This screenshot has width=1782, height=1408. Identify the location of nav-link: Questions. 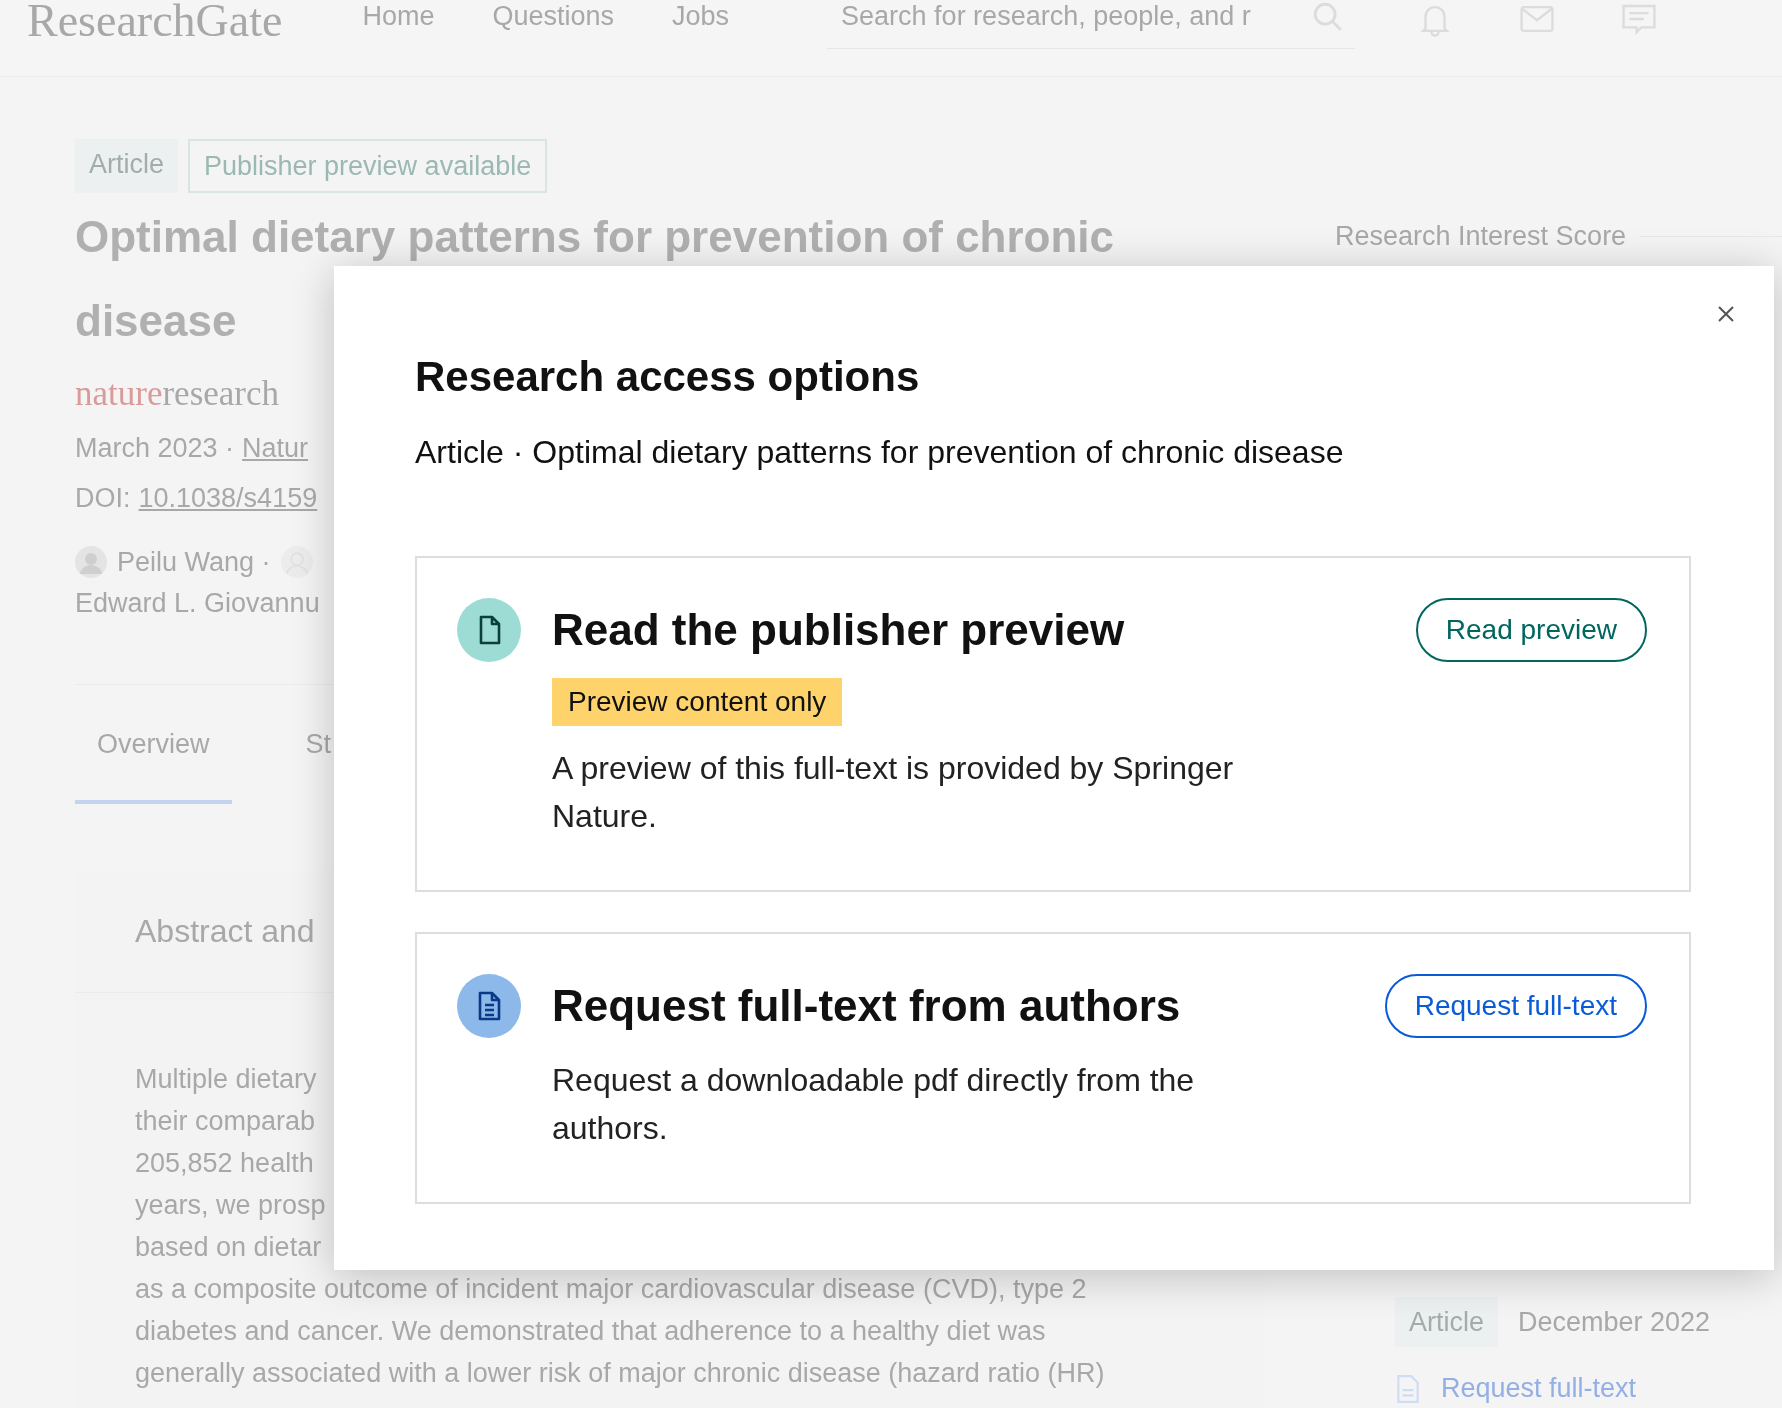
(553, 16).